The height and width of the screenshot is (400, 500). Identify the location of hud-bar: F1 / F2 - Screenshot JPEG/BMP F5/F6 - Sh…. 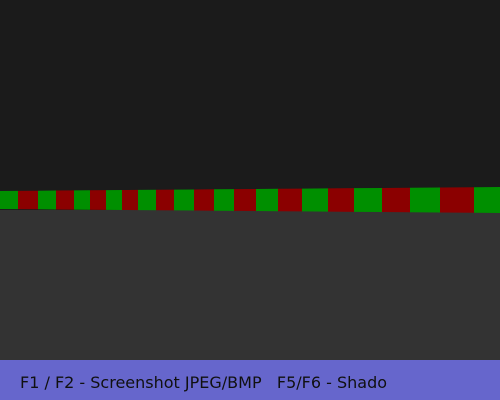
(250, 380).